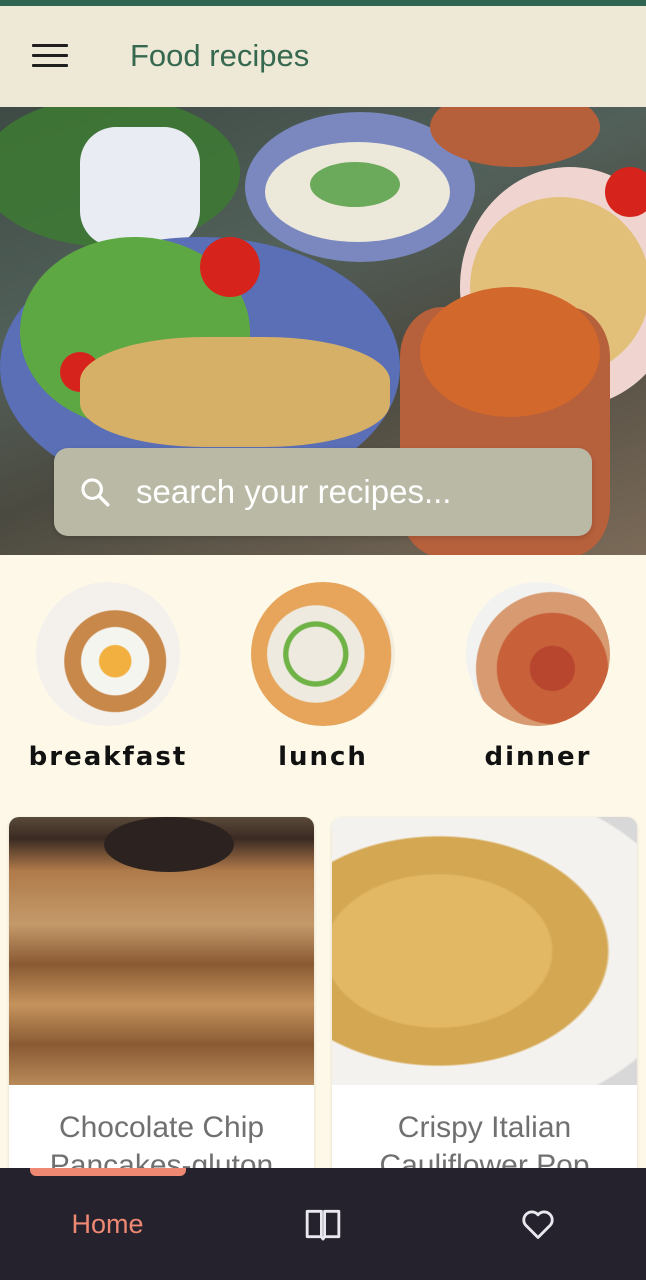 The height and width of the screenshot is (1280, 646). Describe the element at coordinates (220, 55) in the screenshot. I see `app-title: Food recipes` at that location.